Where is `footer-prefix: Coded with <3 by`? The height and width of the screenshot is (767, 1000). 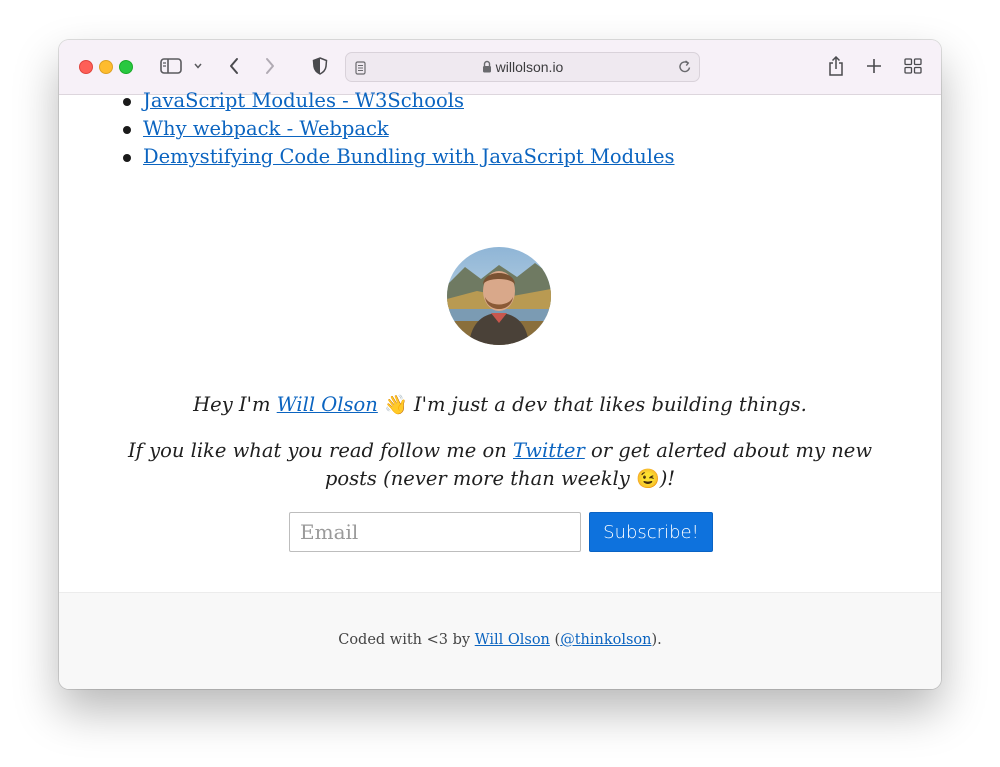 footer-prefix: Coded with <3 by is located at coordinates (406, 640).